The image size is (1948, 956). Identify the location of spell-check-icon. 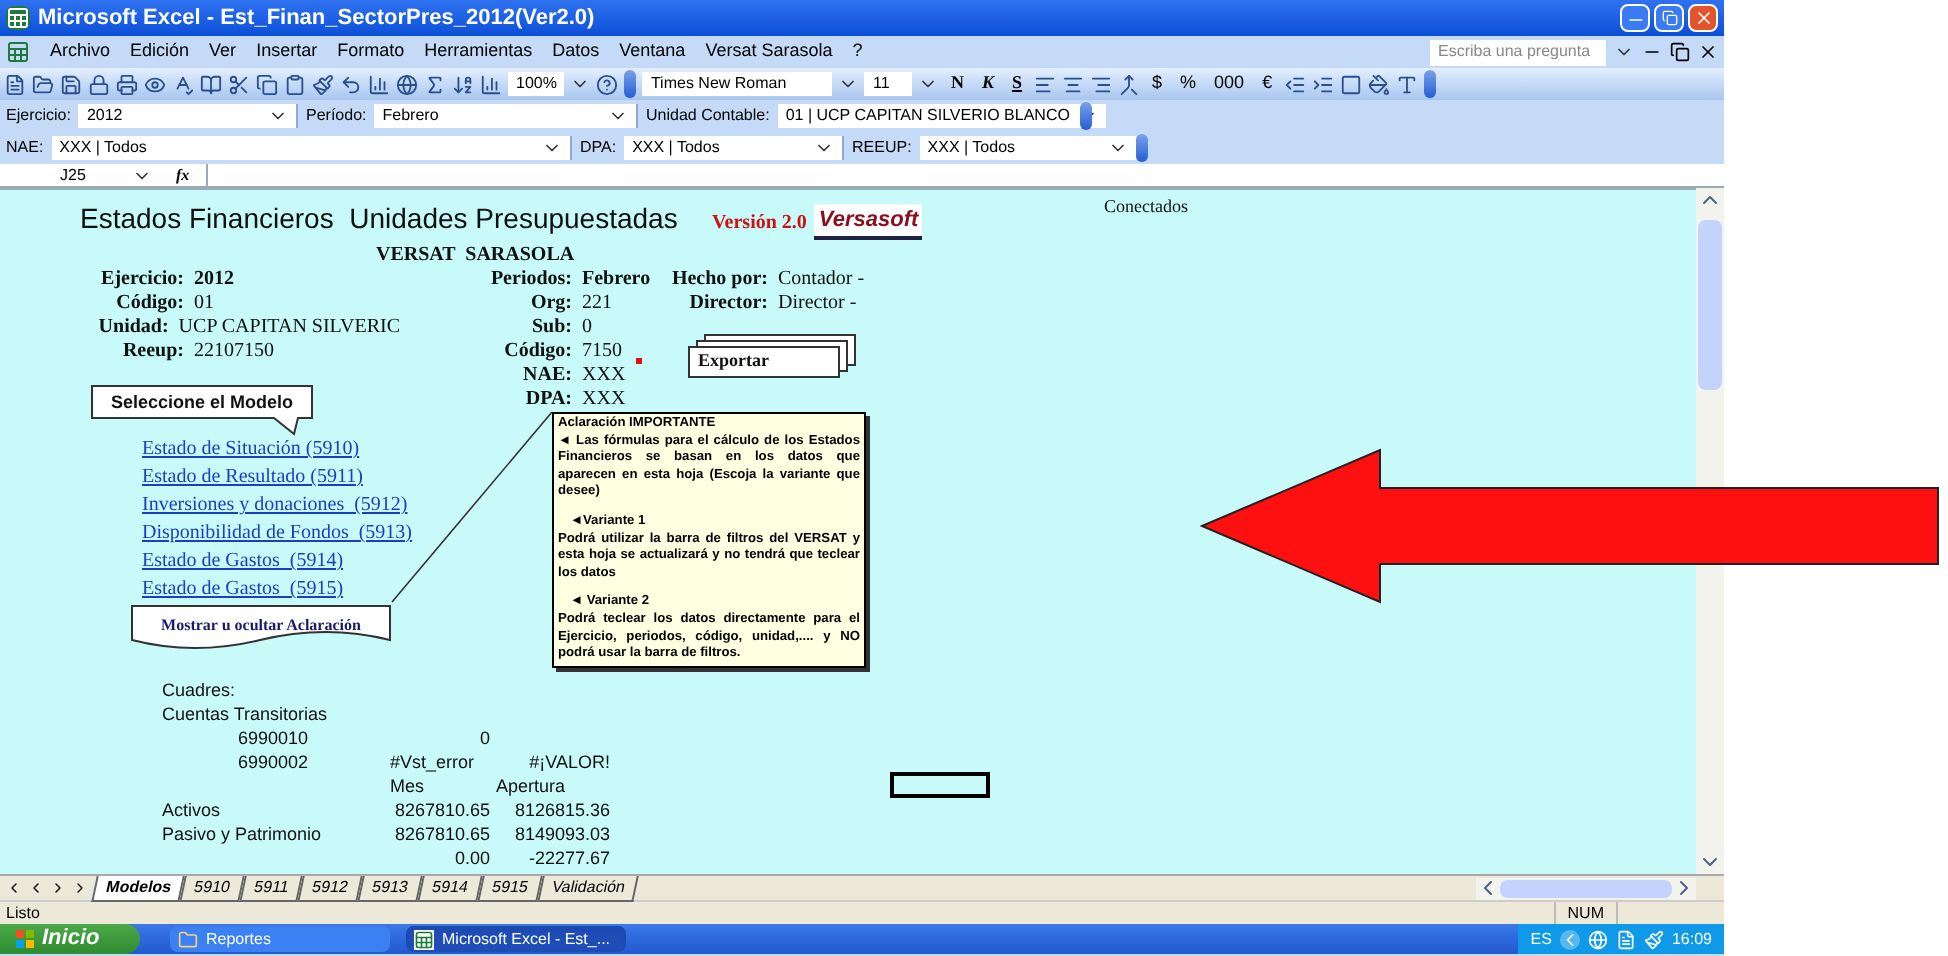
(183, 84).